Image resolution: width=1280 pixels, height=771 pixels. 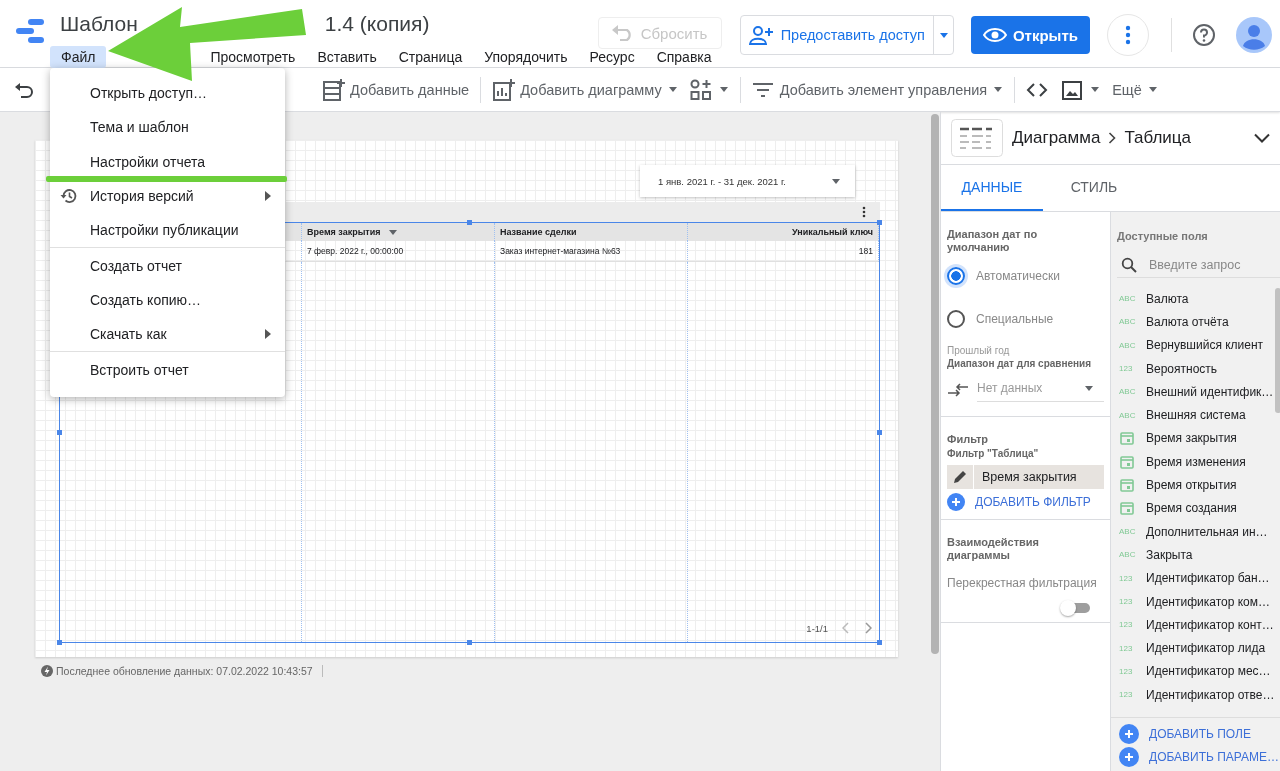 I want to click on filter-chip: Время закрытия, so click(x=1025, y=477).